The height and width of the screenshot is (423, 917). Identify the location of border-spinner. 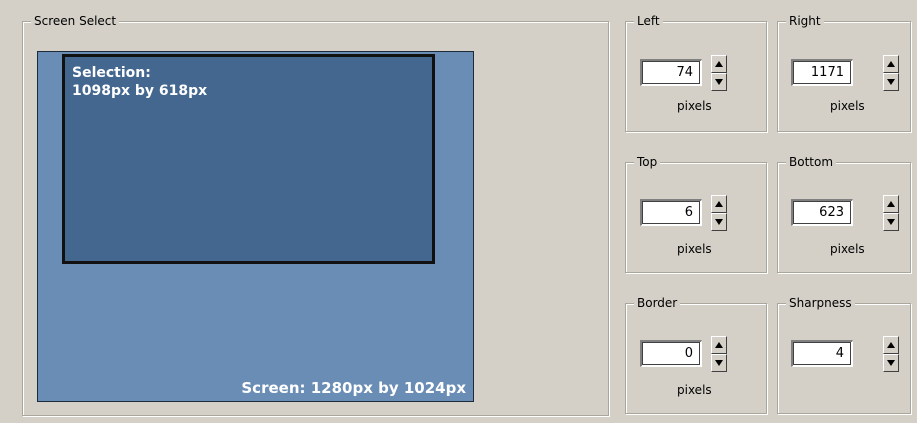
(719, 354).